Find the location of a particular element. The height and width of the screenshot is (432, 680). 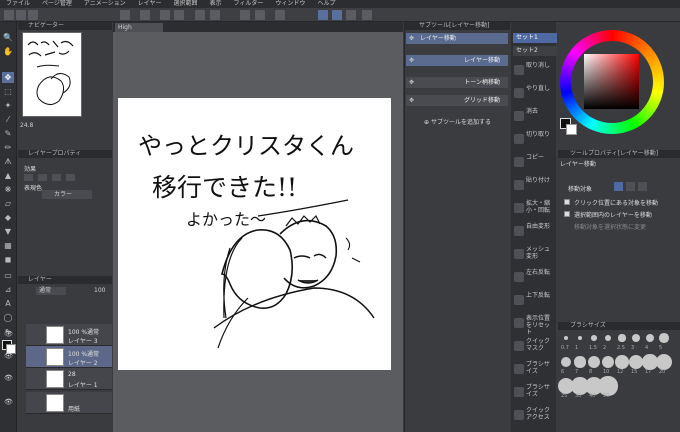

sub-color is located at coordinates (571, 129).